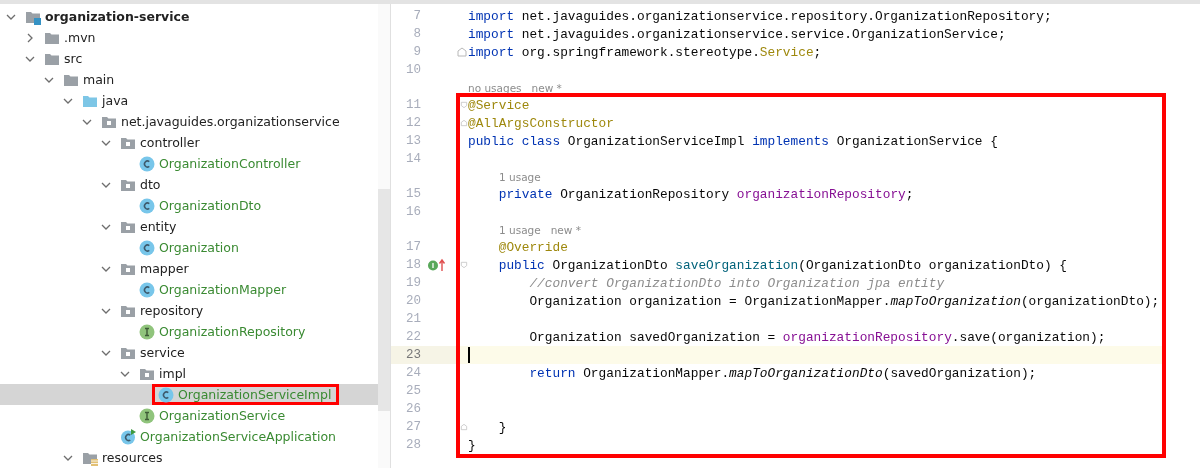 The width and height of the screenshot is (1200, 468). What do you see at coordinates (189, 37) in the screenshot?
I see `tree-row: .mvn` at bounding box center [189, 37].